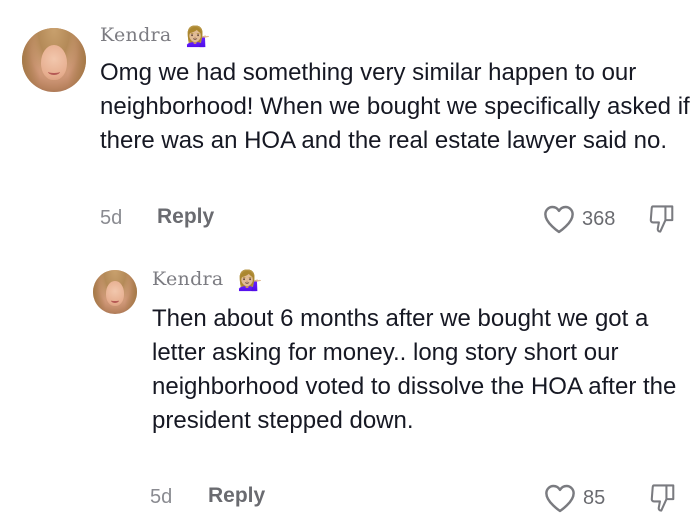 The image size is (700, 525). I want to click on like-count: 85, so click(594, 497).